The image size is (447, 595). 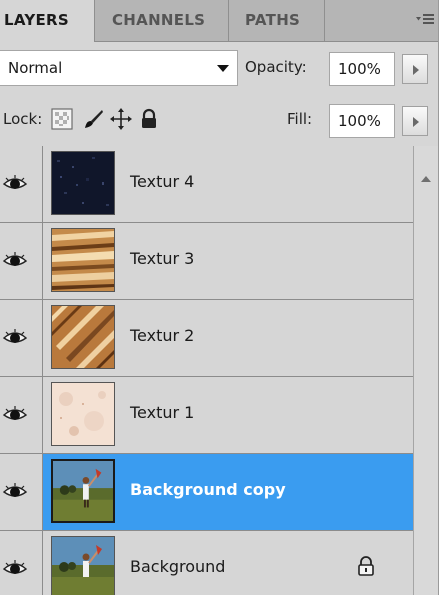 I want to click on layer-row: Textur 4, so click(x=206, y=184).